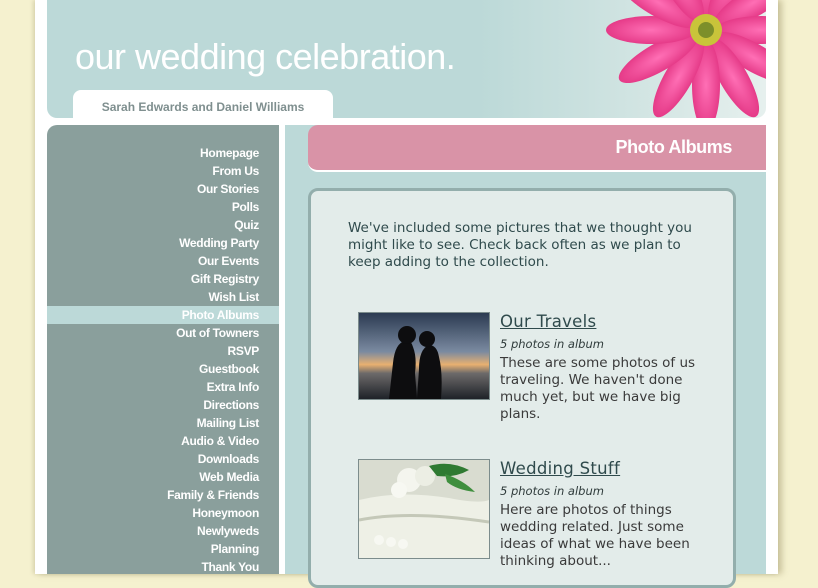  I want to click on sidebar-item-mailing-list: Mailing List, so click(163, 423).